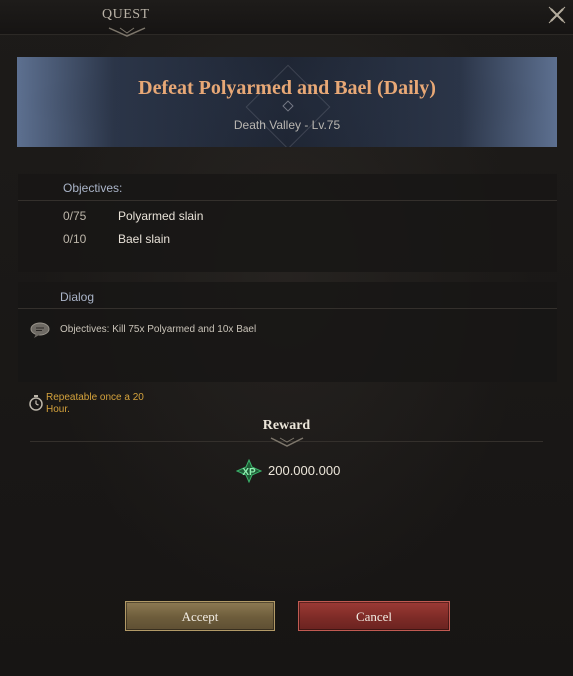 The image size is (573, 676). Describe the element at coordinates (287, 125) in the screenshot. I see `quest-location: Death Valley - Lv.75` at that location.